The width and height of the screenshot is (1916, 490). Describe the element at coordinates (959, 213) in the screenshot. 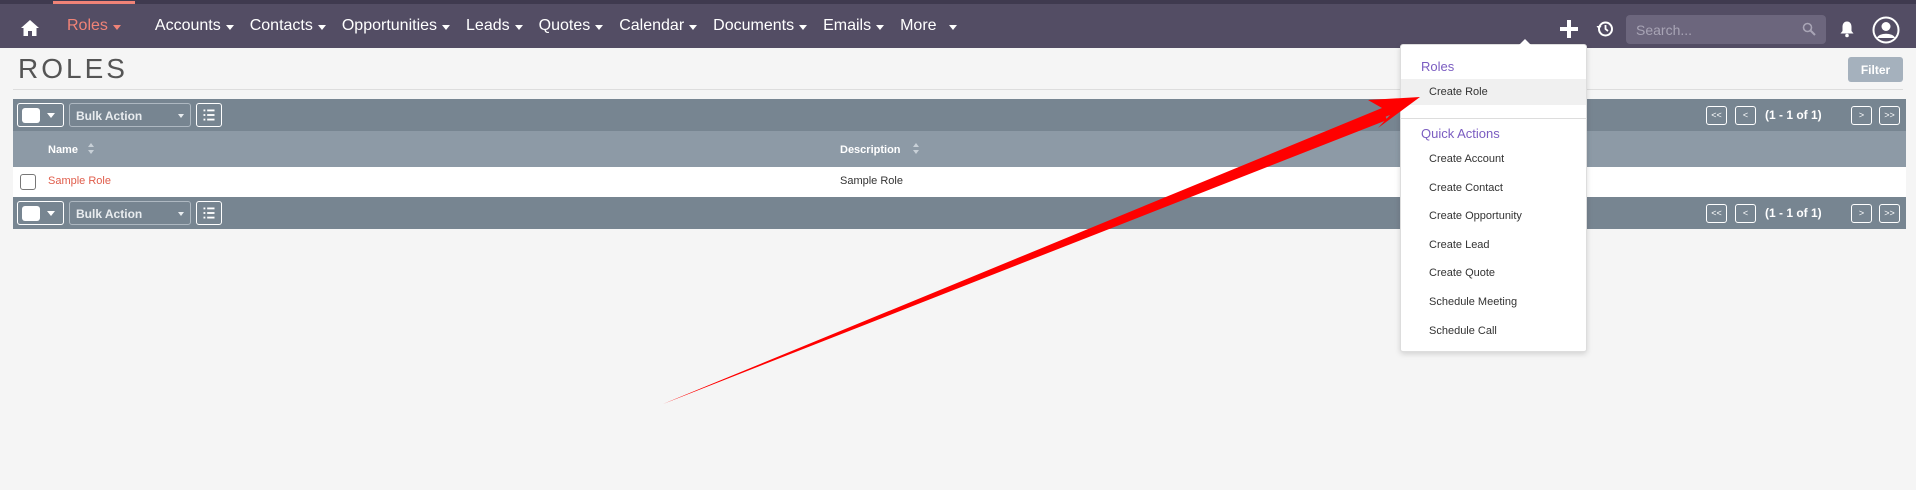

I see `list-action-bar-bottom: Bulk Action << < (1 - 1 of 1) > >>` at that location.